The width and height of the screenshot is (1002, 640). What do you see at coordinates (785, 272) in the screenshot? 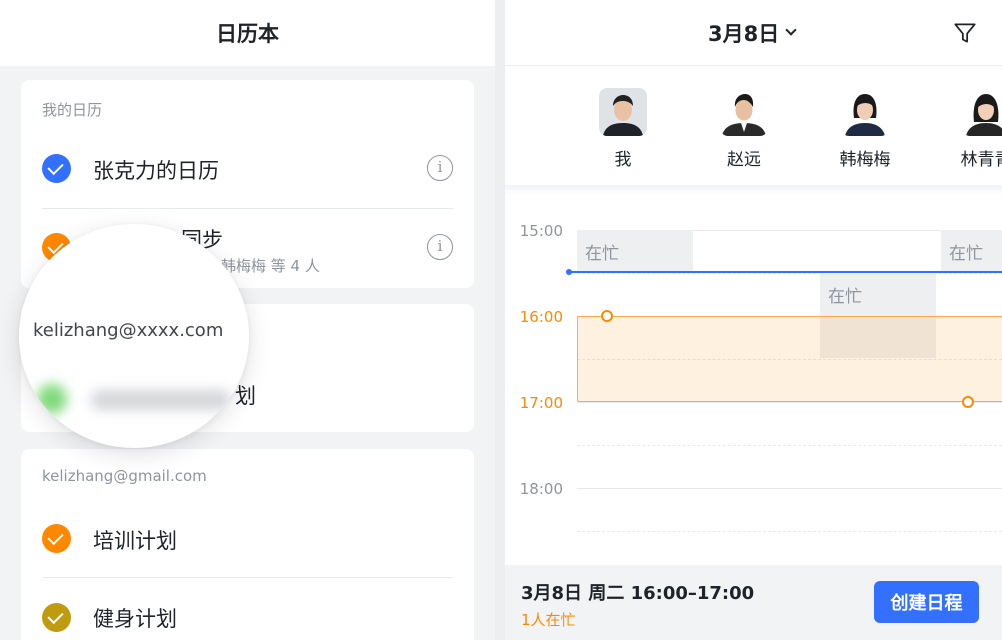
I see `current-time-line` at bounding box center [785, 272].